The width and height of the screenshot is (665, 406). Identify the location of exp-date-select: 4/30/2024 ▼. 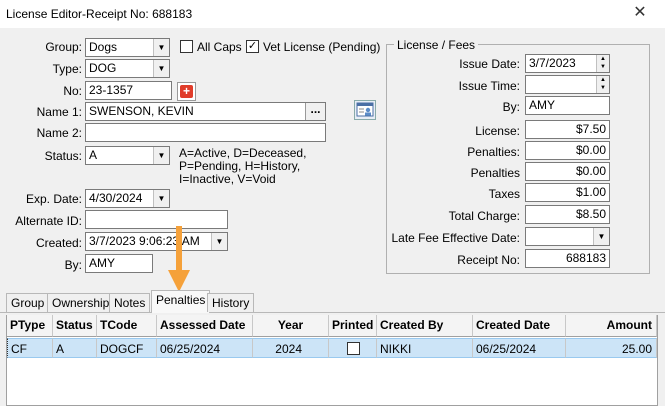
(127, 198).